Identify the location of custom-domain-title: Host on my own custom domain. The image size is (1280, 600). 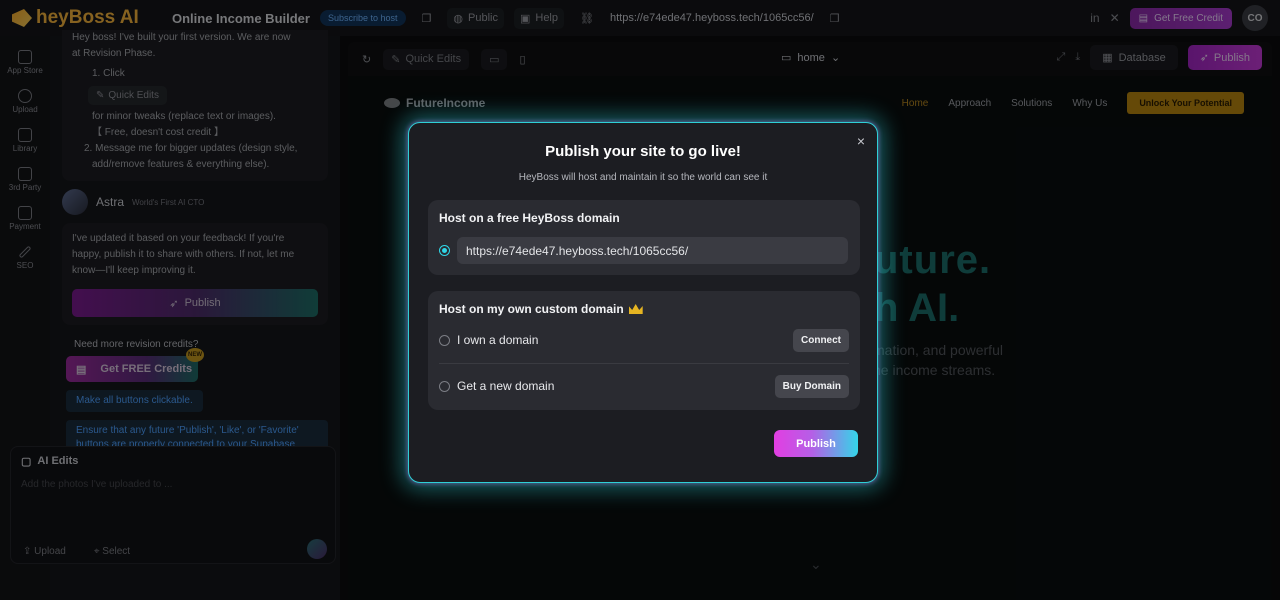
(541, 309).